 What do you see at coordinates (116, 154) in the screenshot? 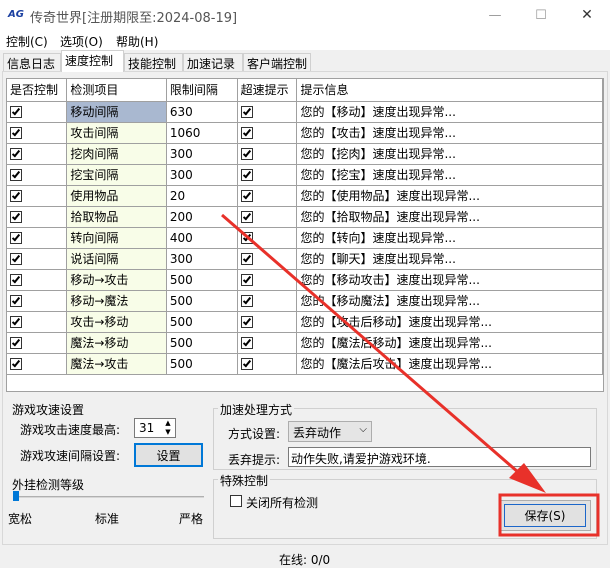
I see `item-cell: 挖肉间隔` at bounding box center [116, 154].